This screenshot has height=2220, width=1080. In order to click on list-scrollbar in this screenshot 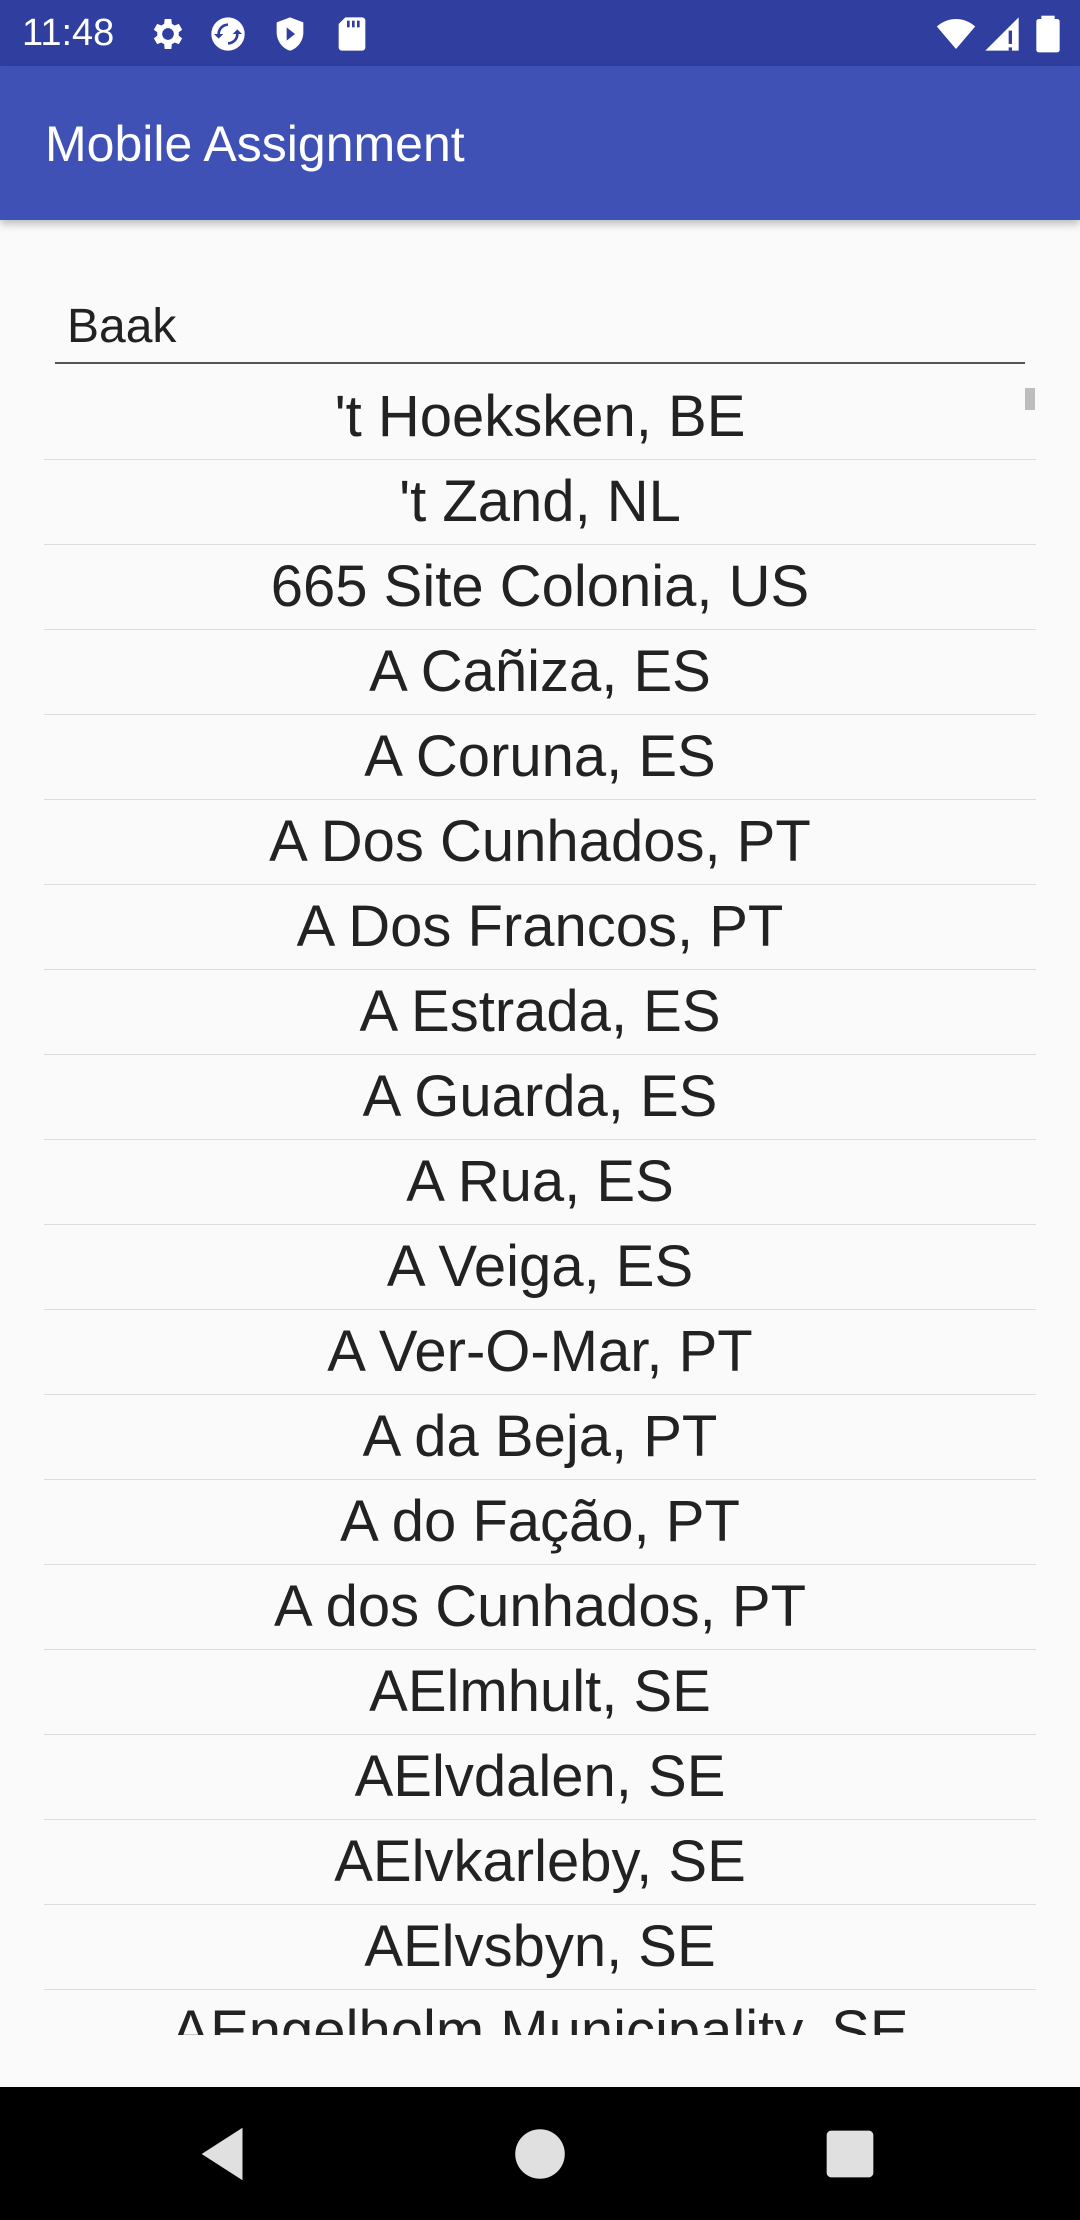, I will do `click(1030, 399)`.